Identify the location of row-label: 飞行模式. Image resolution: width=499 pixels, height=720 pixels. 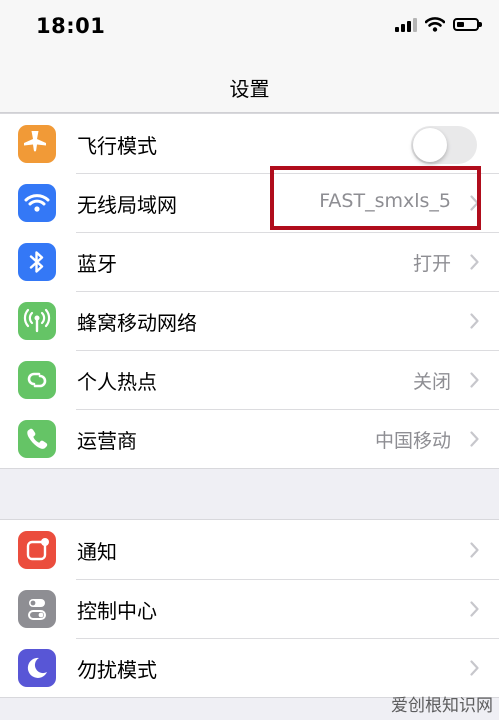
(117, 146).